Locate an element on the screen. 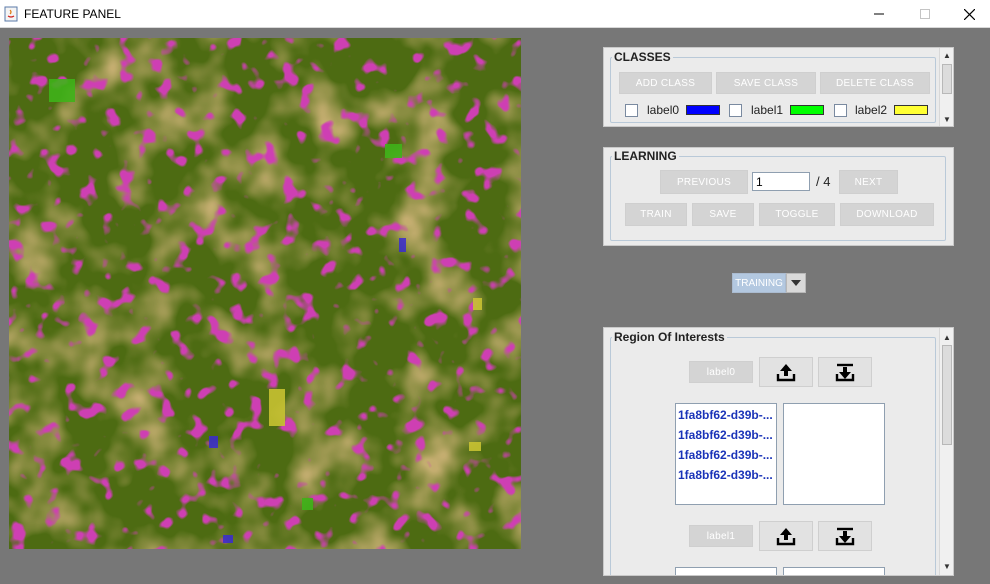 This screenshot has width=990, height=584. title-bar: FEATURE PANEL is located at coordinates (495, 14).